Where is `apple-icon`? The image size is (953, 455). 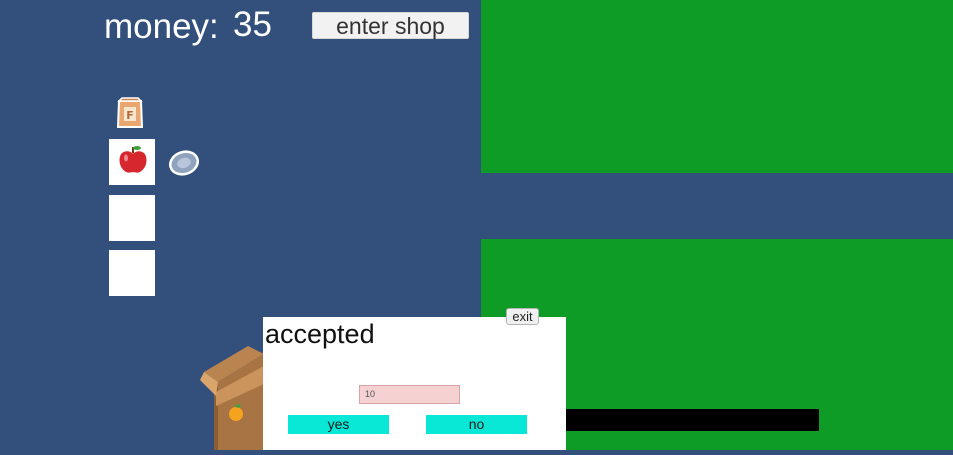
apple-icon is located at coordinates (133, 160).